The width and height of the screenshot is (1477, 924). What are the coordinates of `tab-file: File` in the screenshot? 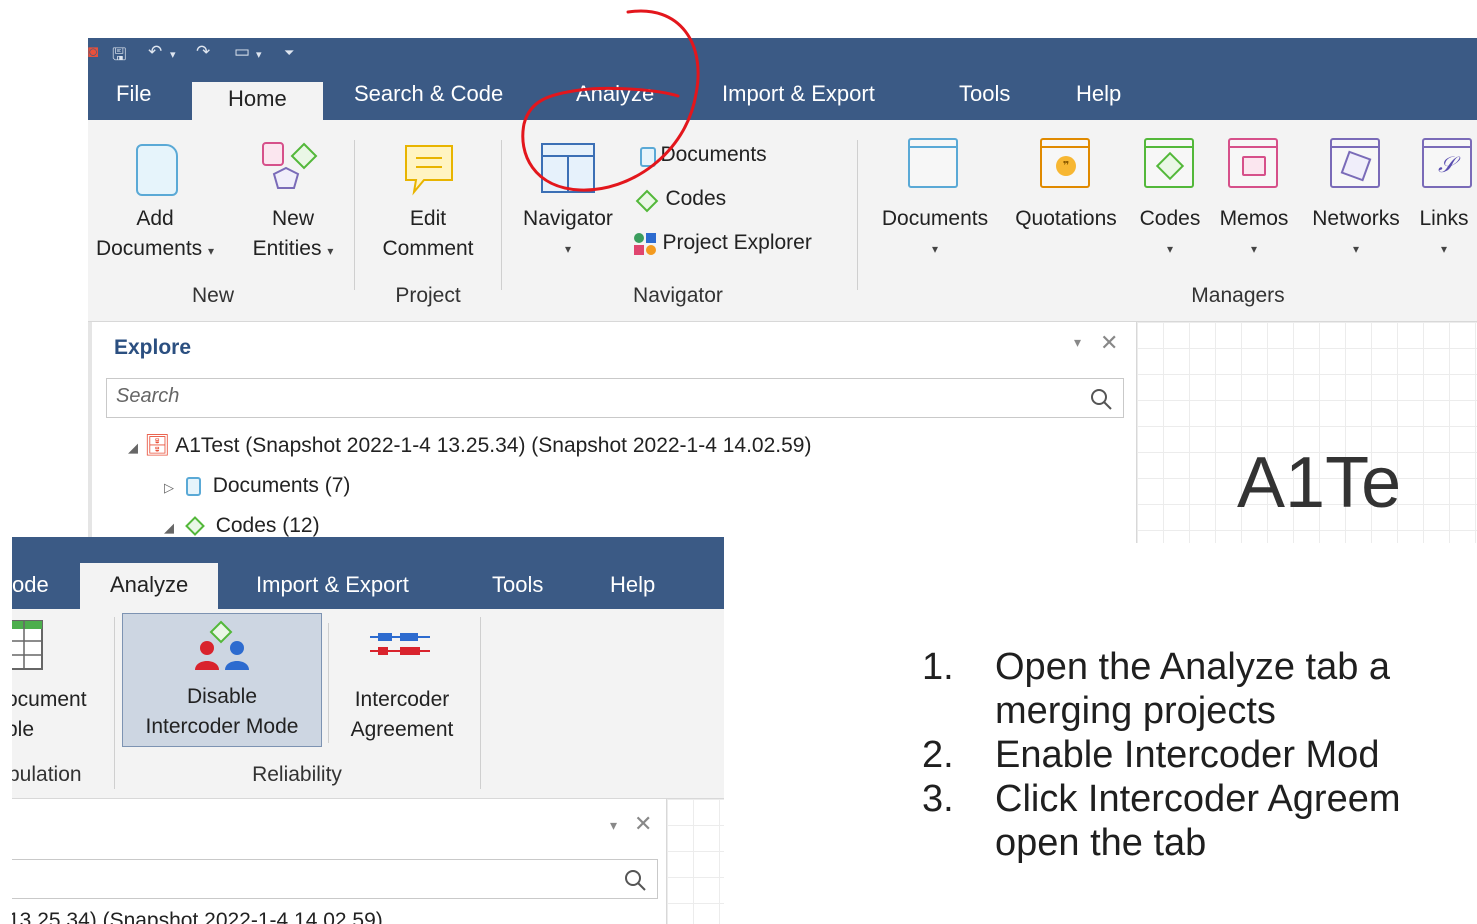 It's located at (133, 94).